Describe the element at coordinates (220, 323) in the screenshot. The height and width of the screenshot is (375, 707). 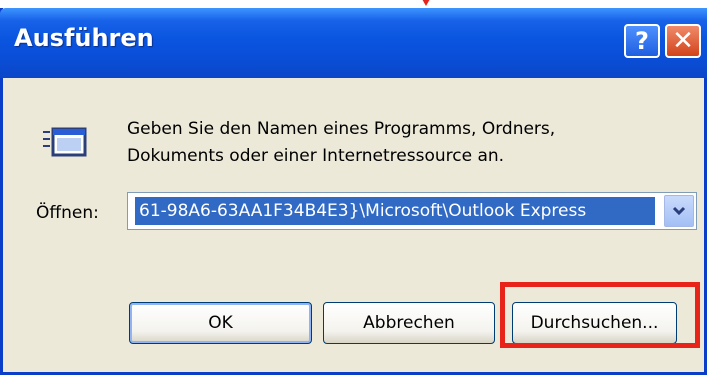
I see `ok-button: OK` at that location.